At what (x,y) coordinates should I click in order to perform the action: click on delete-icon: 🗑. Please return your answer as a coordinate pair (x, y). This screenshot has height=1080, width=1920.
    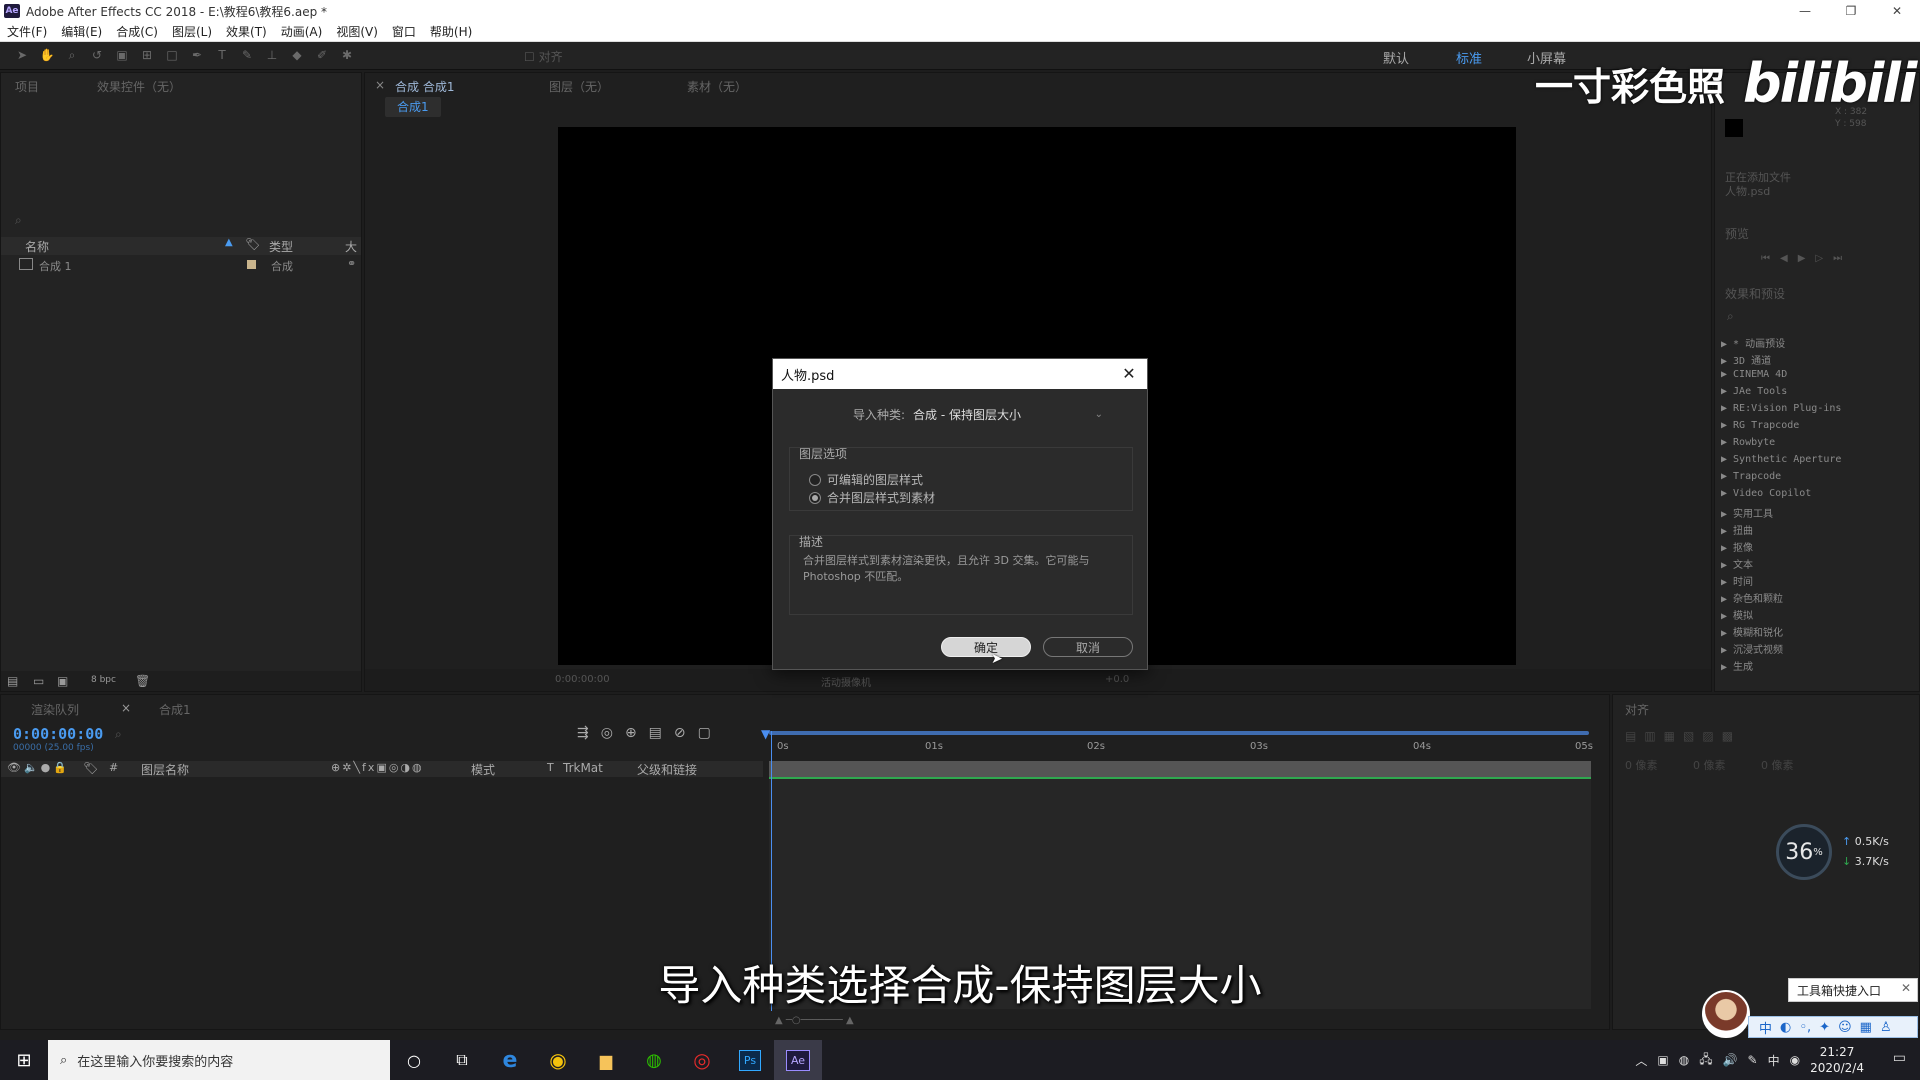
    Looking at the image, I should click on (142, 681).